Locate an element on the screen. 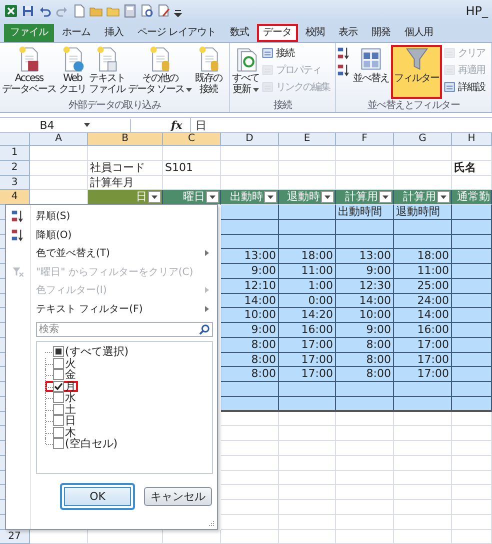 The height and width of the screenshot is (544, 492). column-header: E is located at coordinates (307, 139).